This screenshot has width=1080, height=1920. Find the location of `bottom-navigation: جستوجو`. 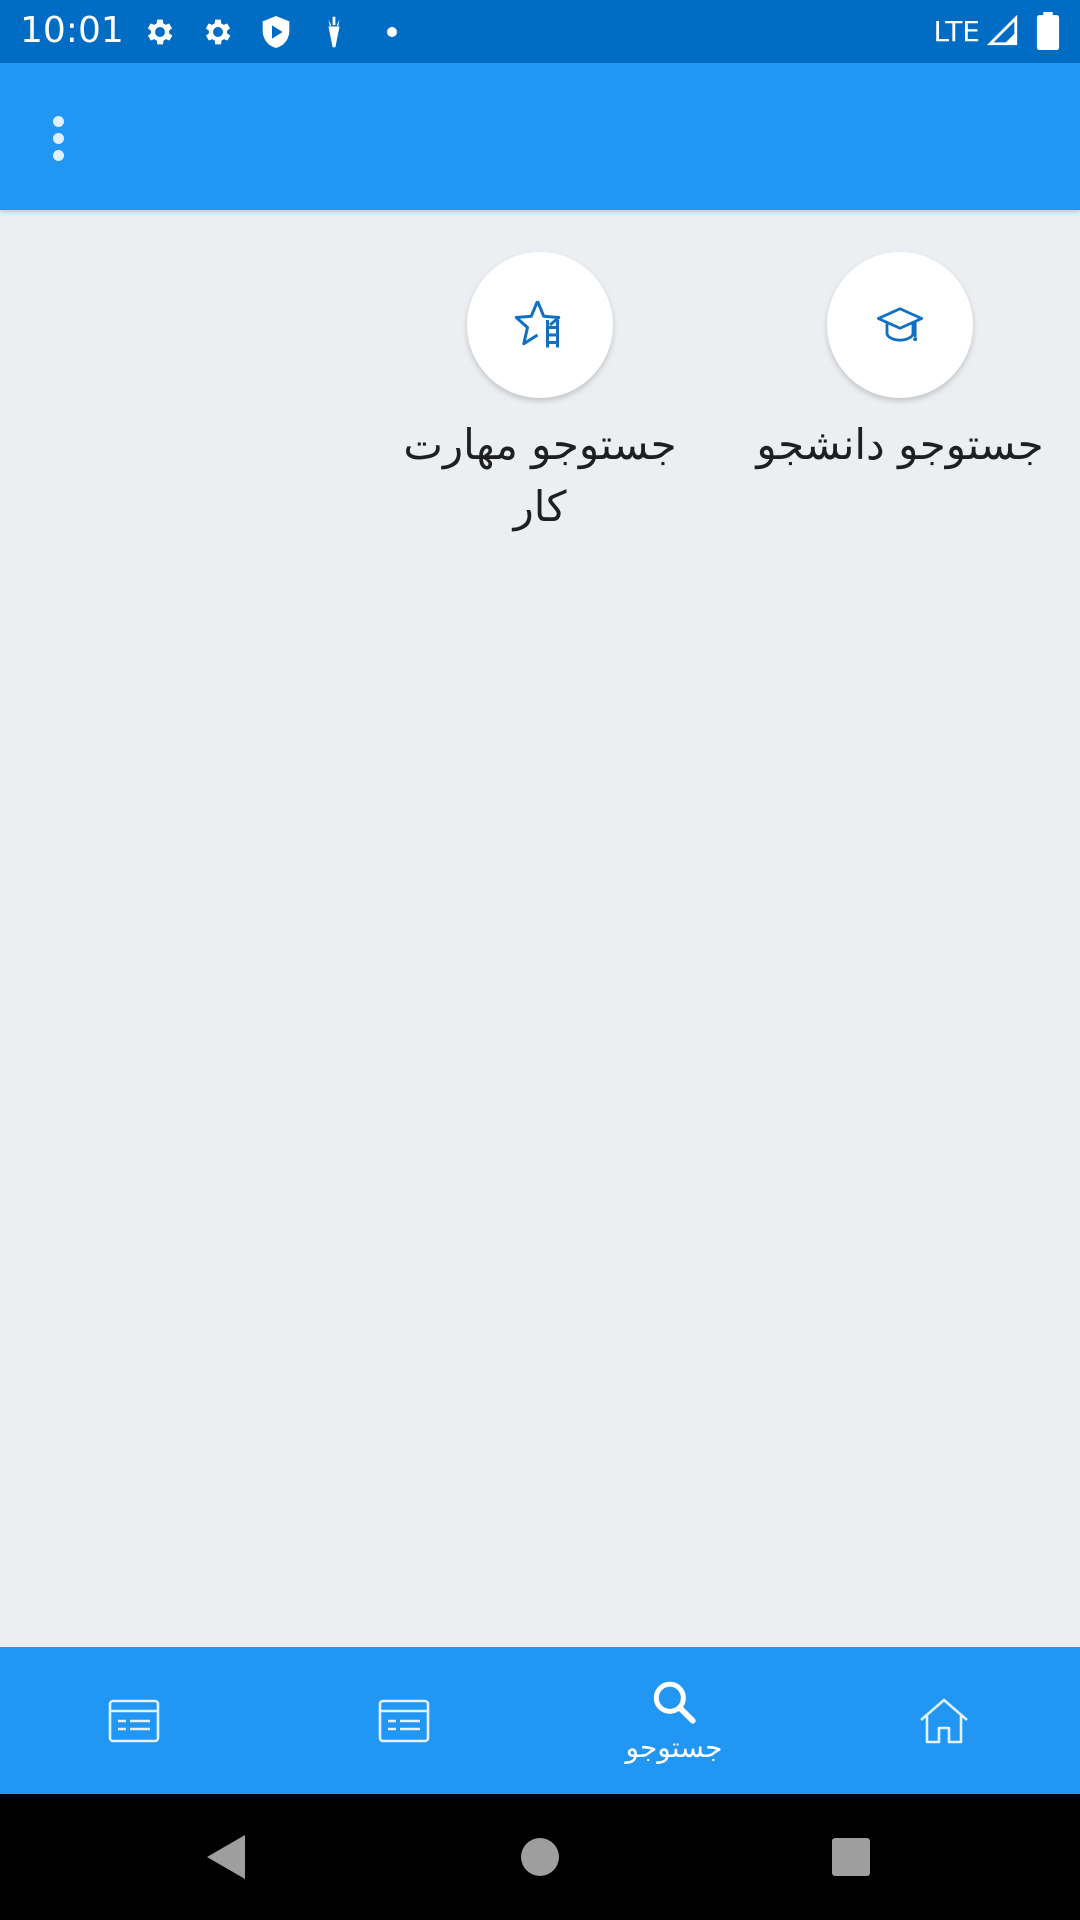

bottom-navigation: جستوجو is located at coordinates (540, 1720).